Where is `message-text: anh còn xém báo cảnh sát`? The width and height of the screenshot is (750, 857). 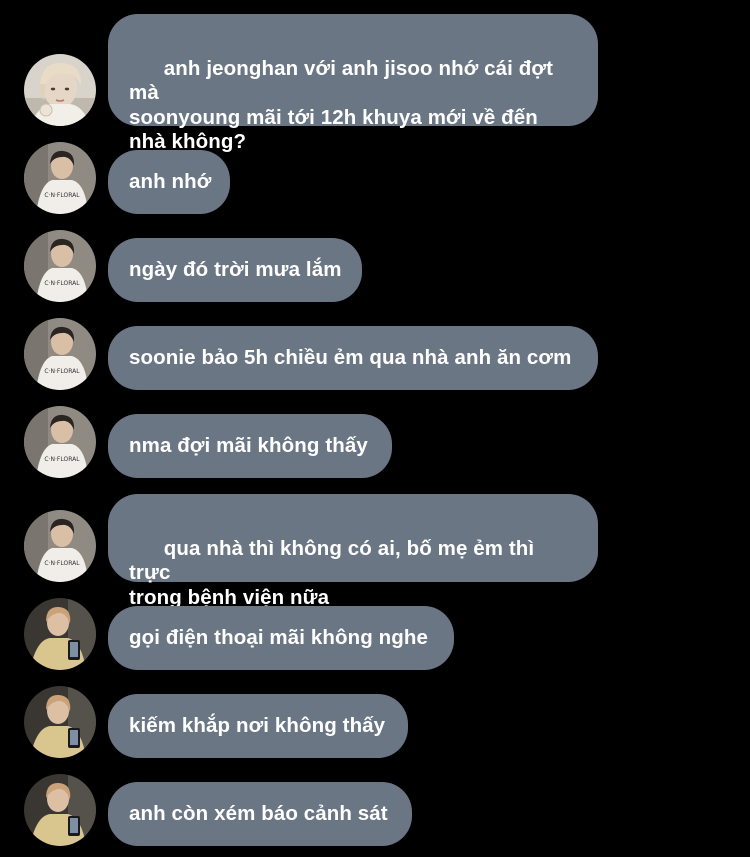 message-text: anh còn xém báo cảnh sát is located at coordinates (258, 813).